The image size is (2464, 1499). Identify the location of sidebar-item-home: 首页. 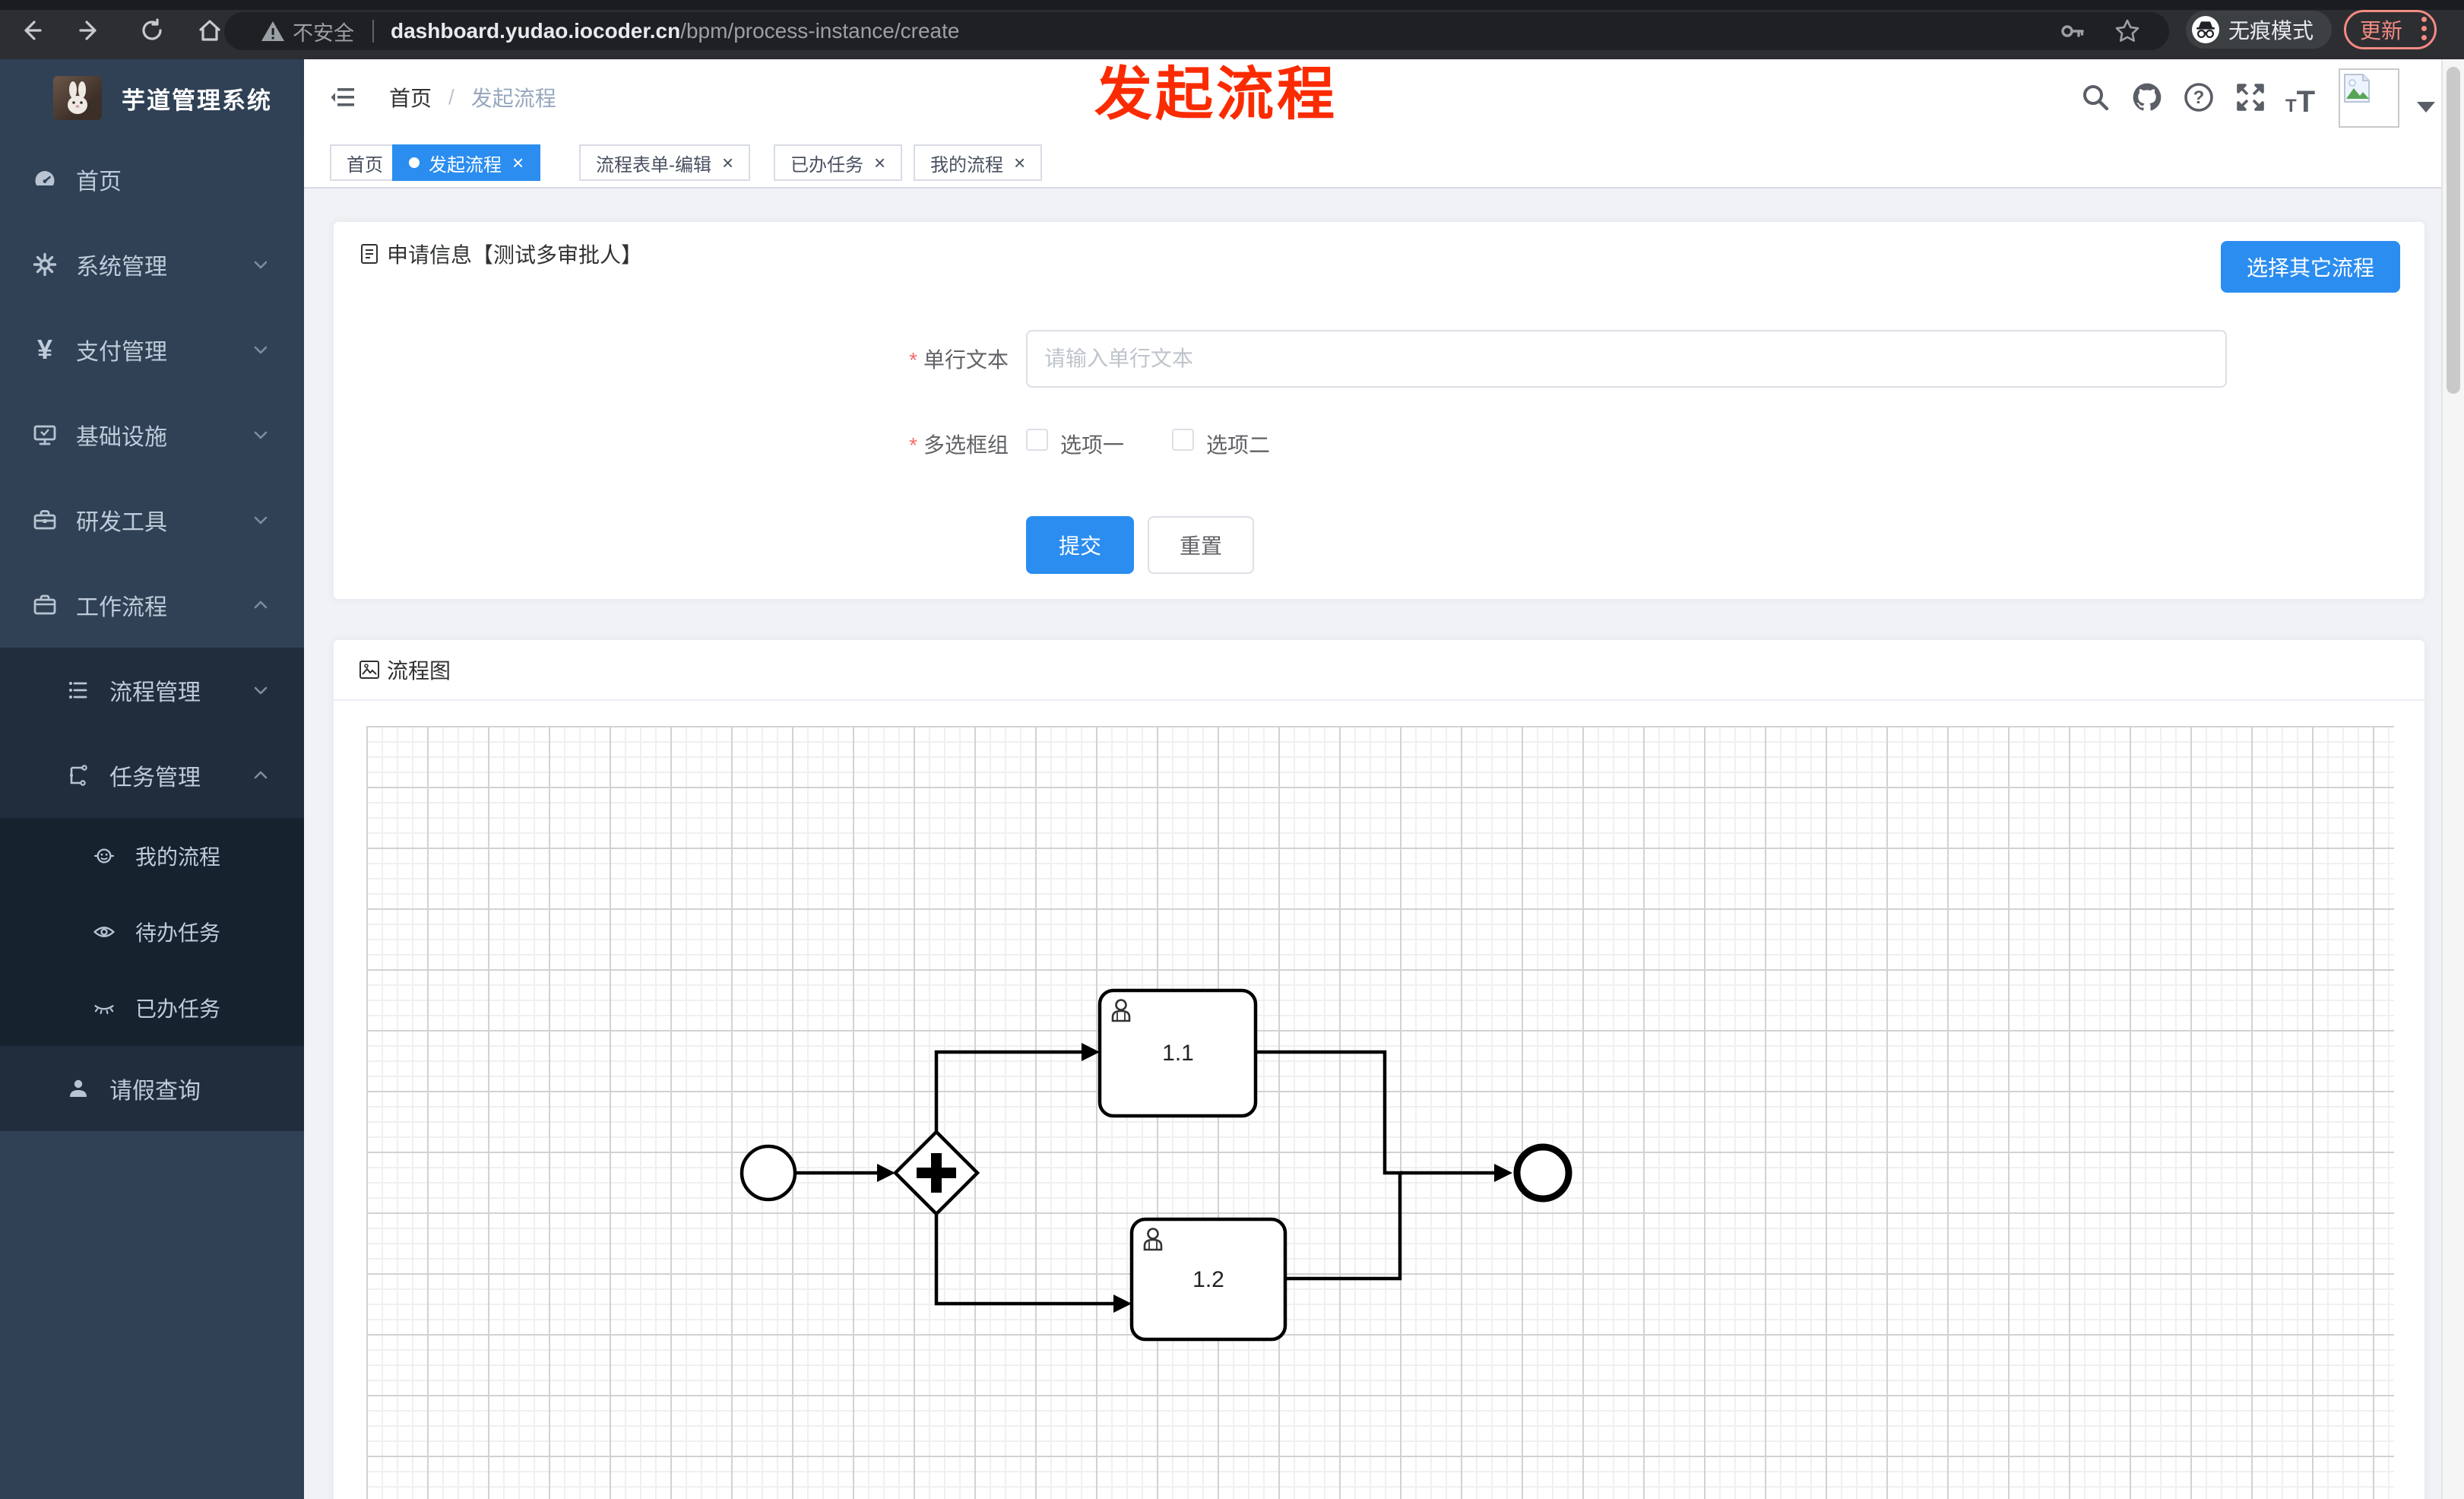
(152, 180).